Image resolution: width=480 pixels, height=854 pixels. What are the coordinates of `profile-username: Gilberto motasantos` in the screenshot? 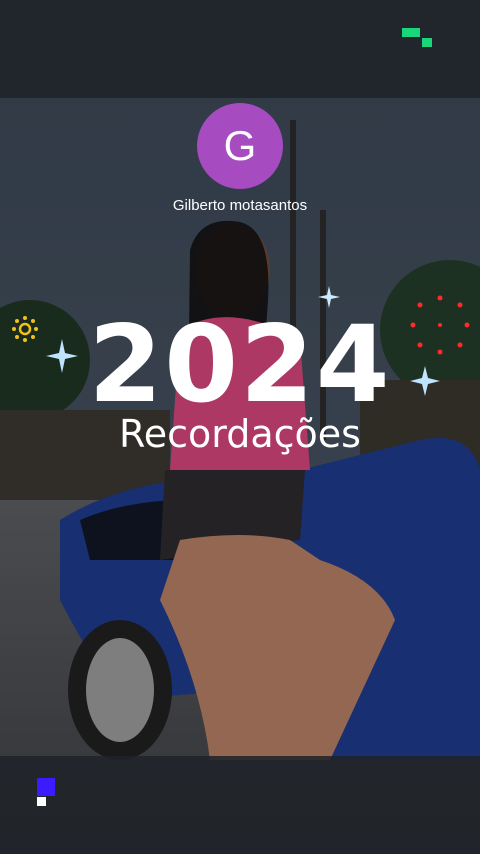 It's located at (240, 205).